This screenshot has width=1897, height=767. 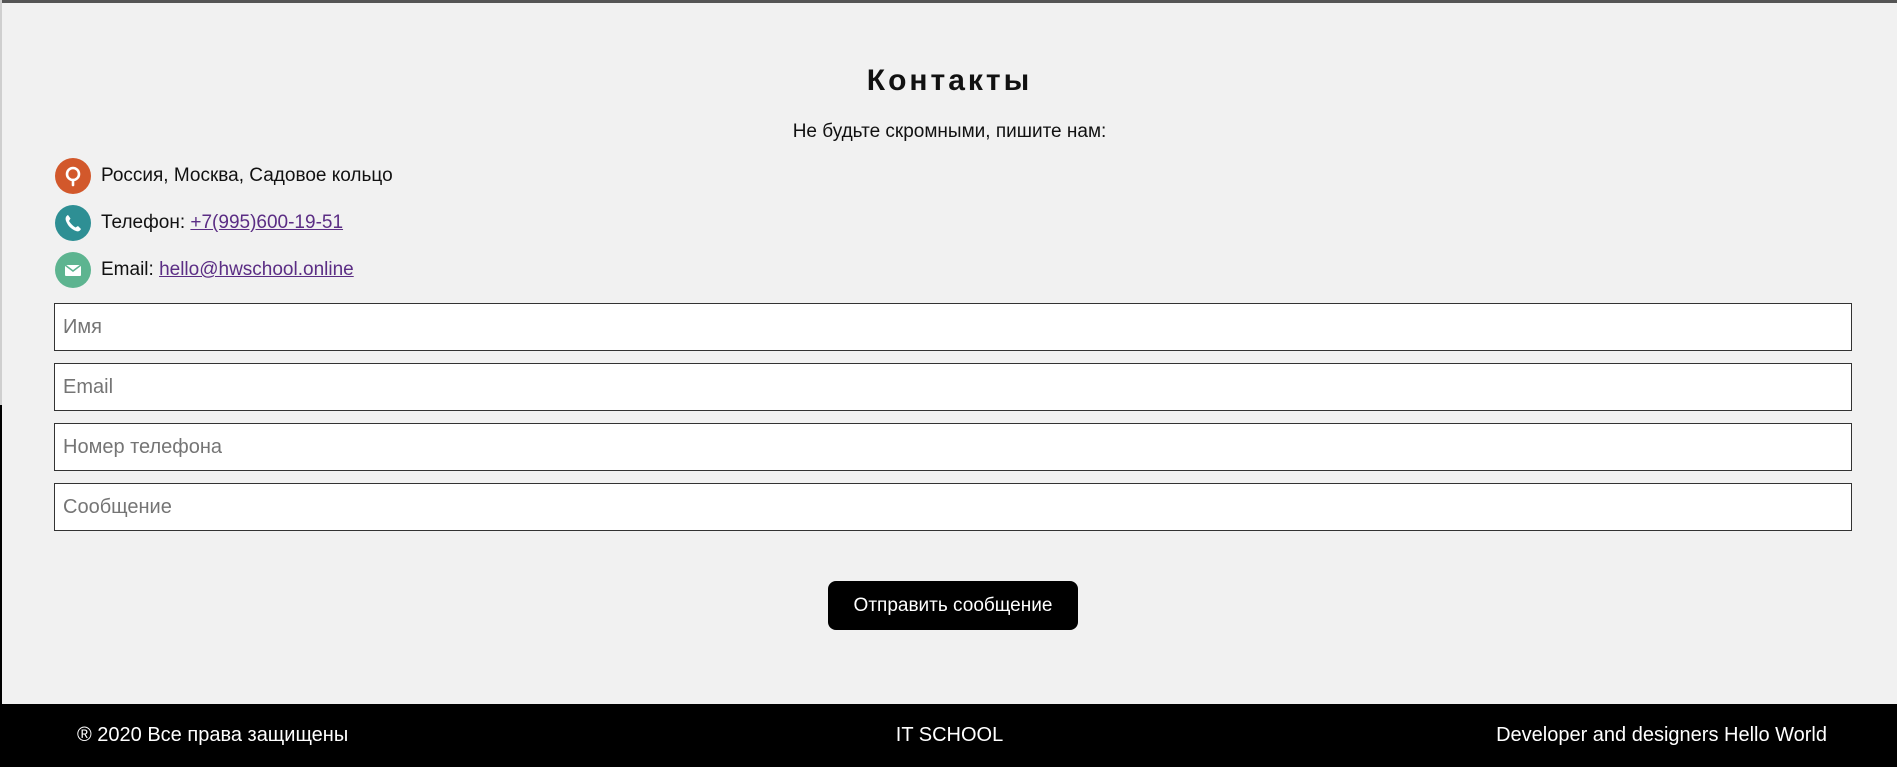 What do you see at coordinates (1661, 735) in the screenshot?
I see `footer-credits: Developer and designers Hello World` at bounding box center [1661, 735].